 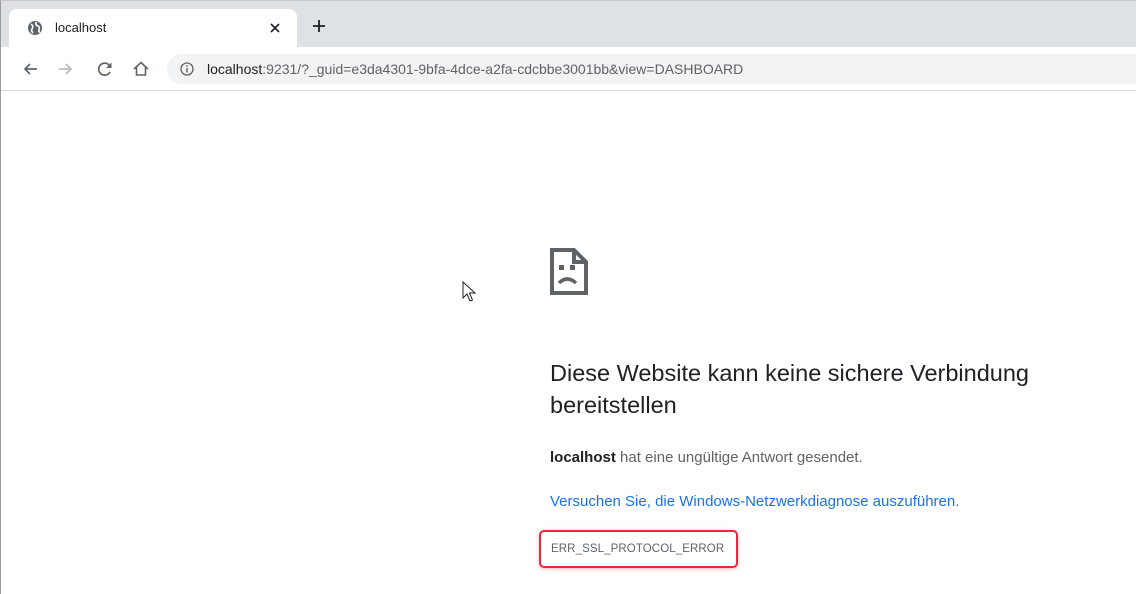 I want to click on globe-icon, so click(x=35, y=28).